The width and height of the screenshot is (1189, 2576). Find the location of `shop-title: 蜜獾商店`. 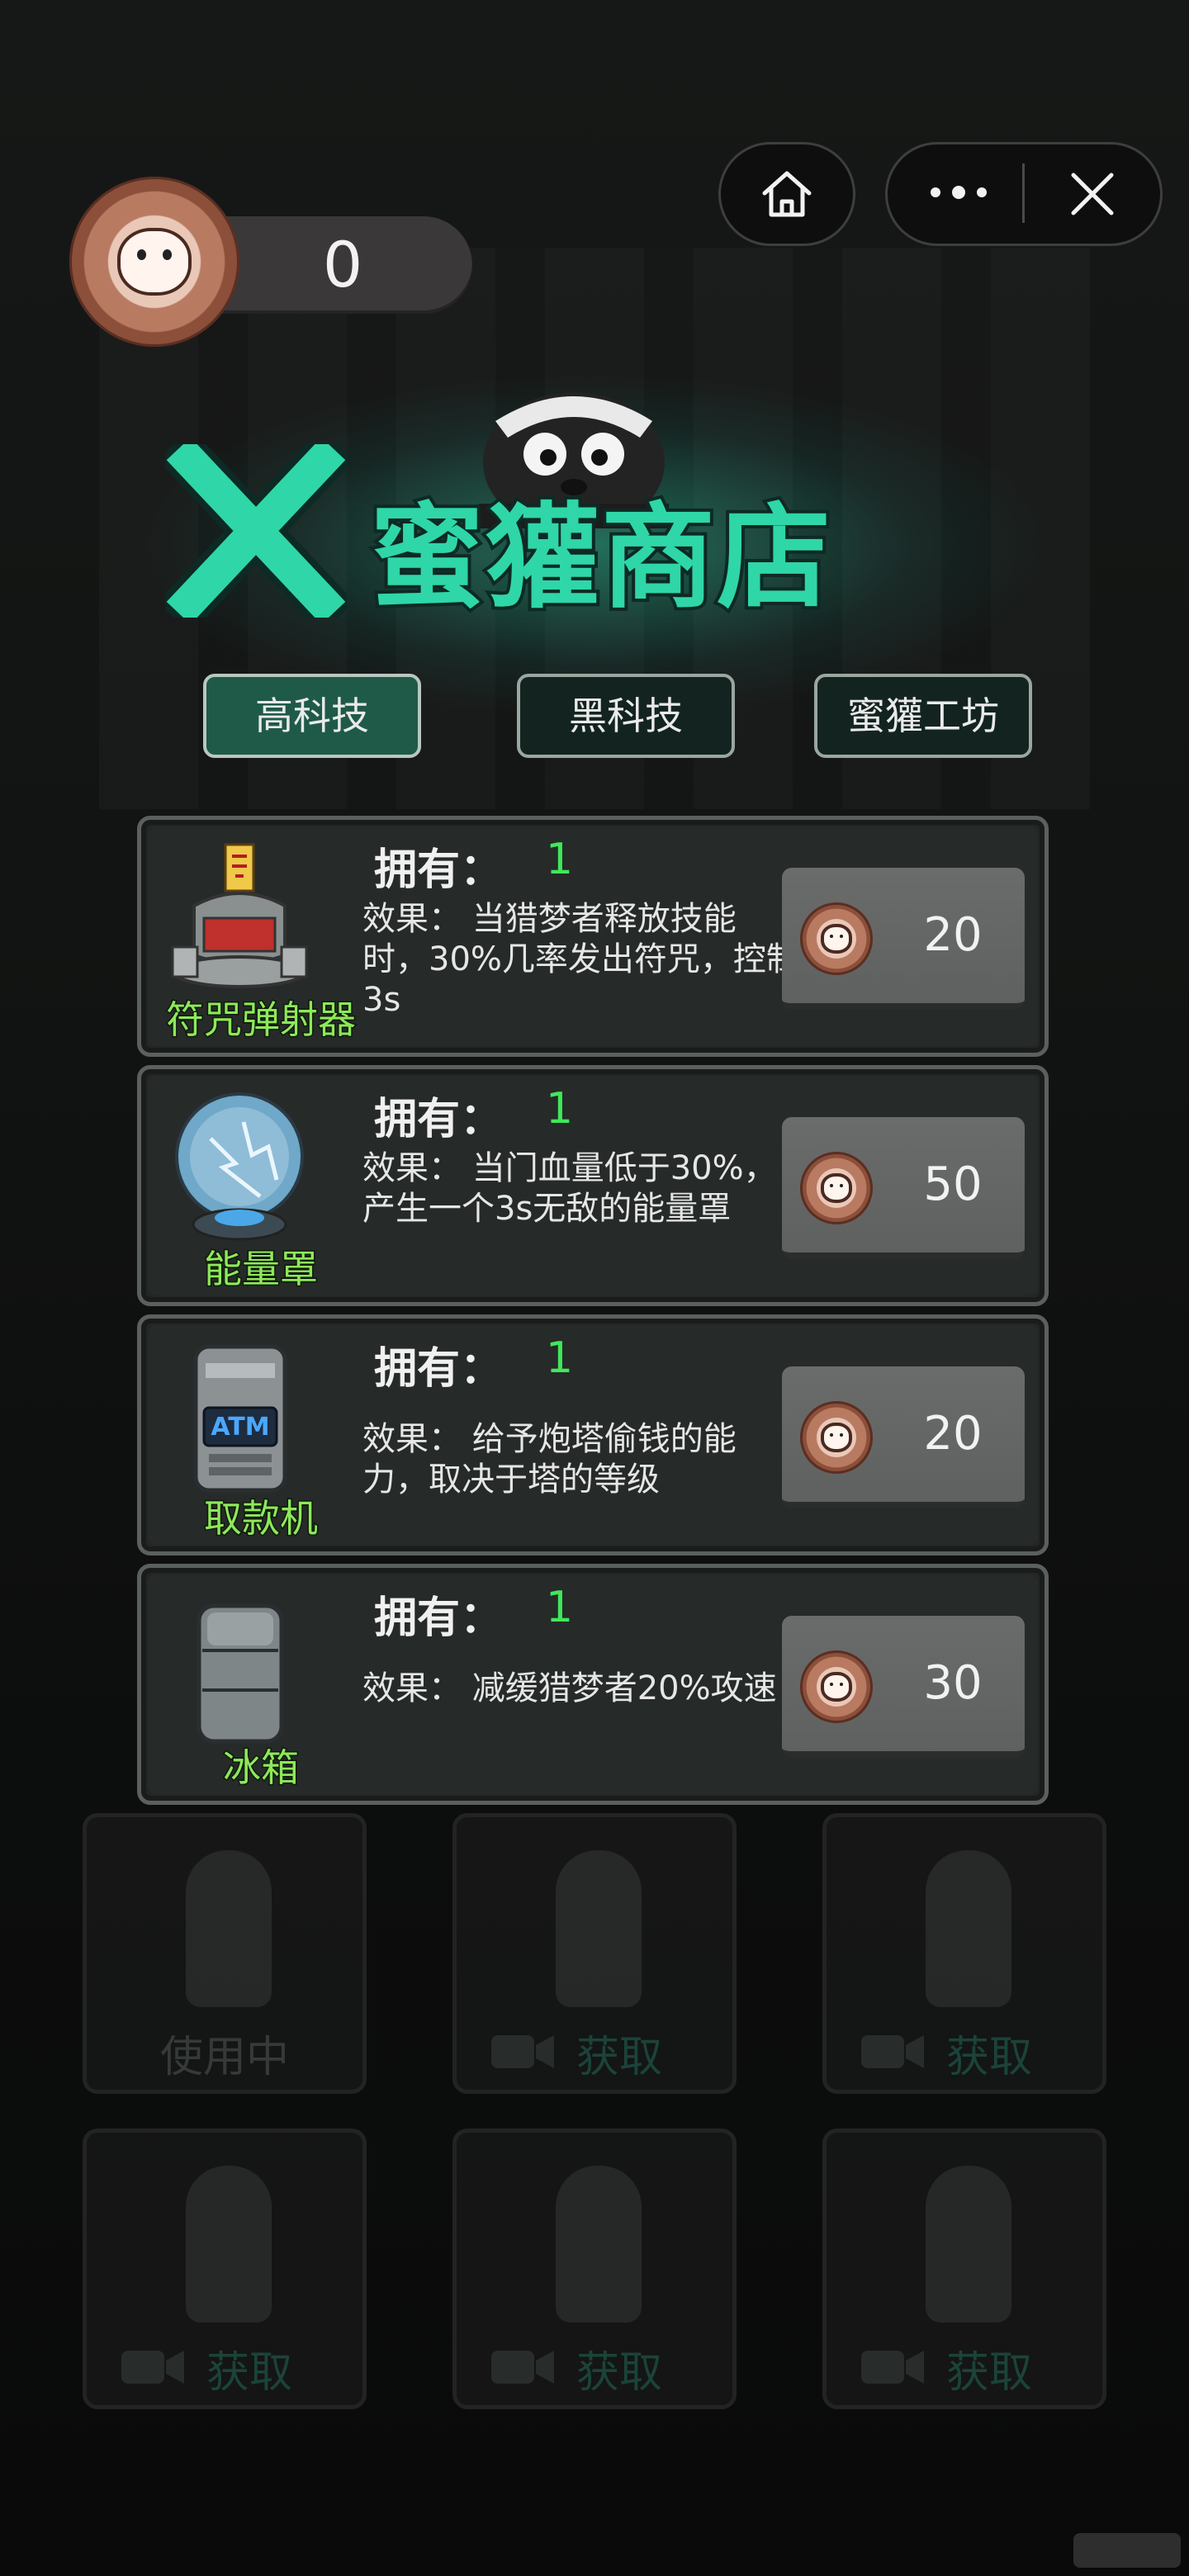

shop-title: 蜜獾商店 is located at coordinates (600, 557).